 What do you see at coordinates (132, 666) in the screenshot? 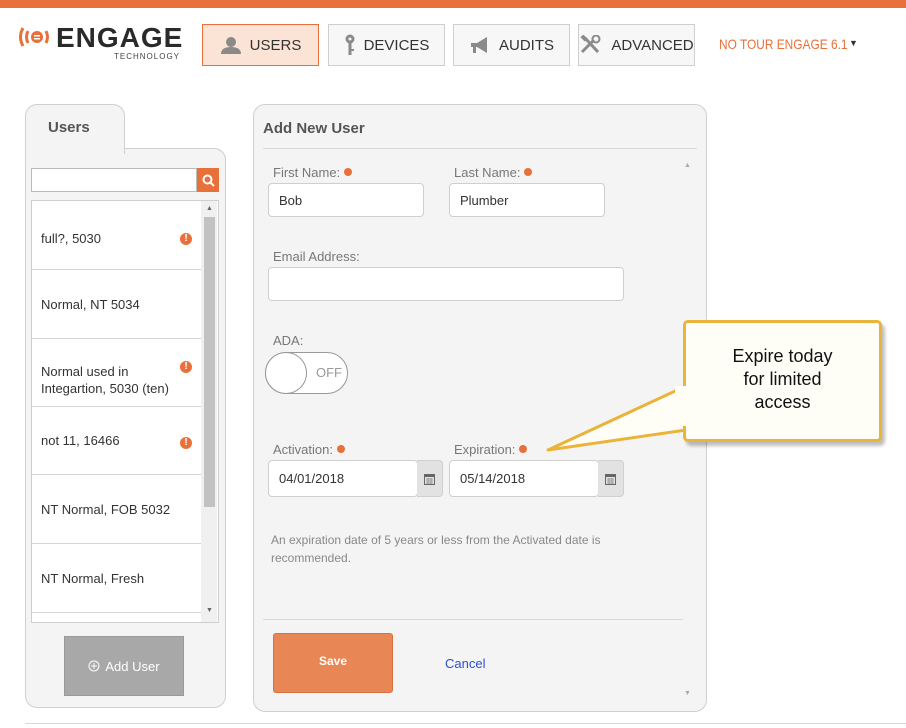
I see `add-user-label: Add User` at bounding box center [132, 666].